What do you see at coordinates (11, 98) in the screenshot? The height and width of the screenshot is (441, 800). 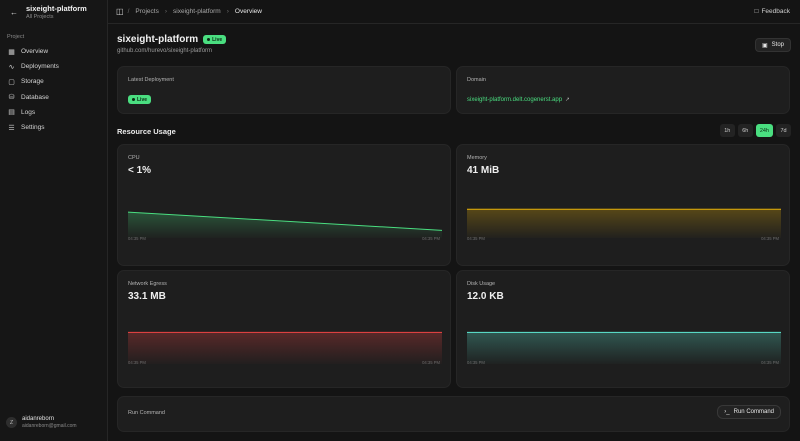 I see `database-icon: ⛁` at bounding box center [11, 98].